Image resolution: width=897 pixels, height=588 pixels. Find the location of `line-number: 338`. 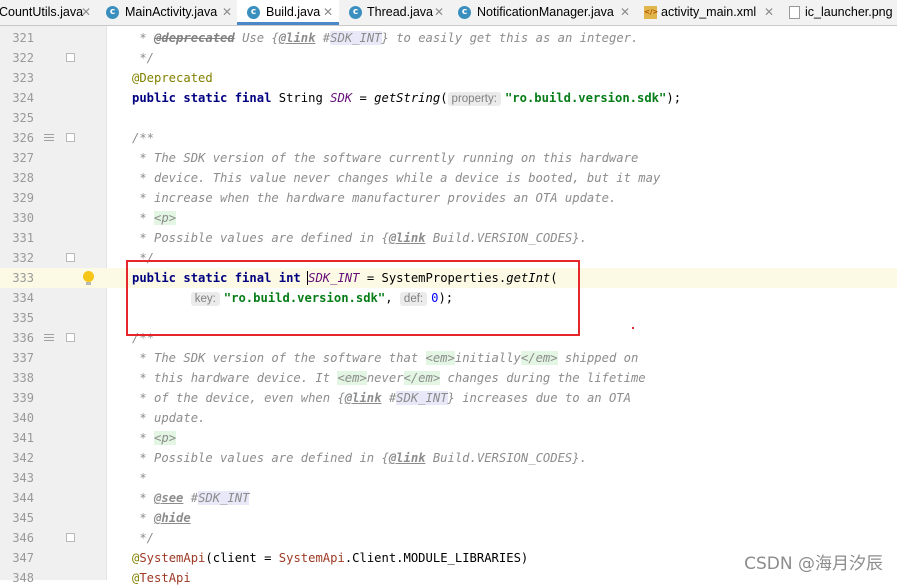

line-number: 338 is located at coordinates (23, 378).